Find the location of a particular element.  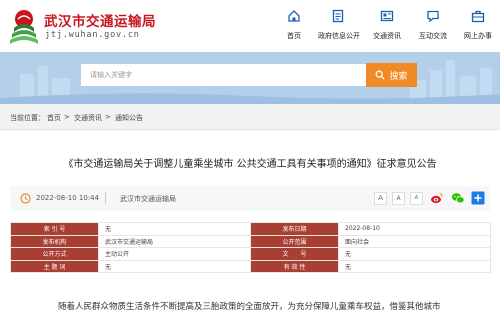

search-icon is located at coordinates (380, 75).